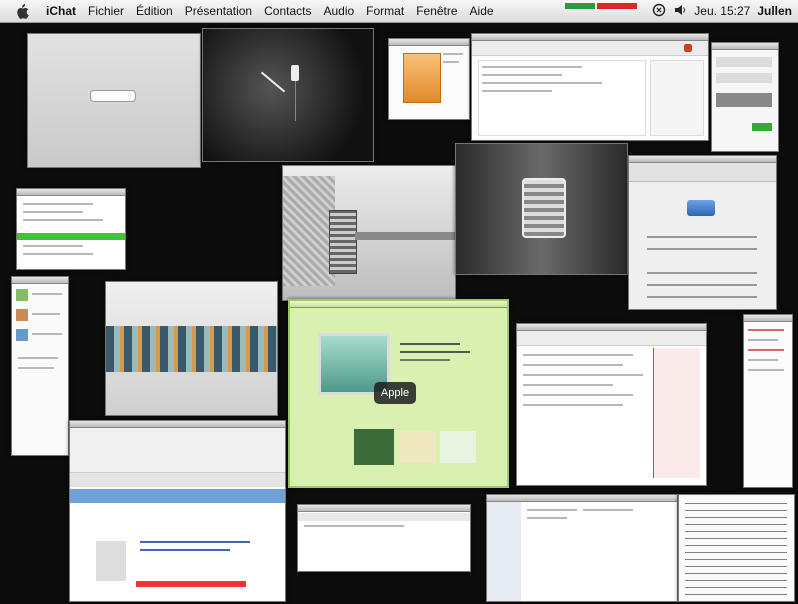 This screenshot has height=604, width=798. What do you see at coordinates (177, 496) in the screenshot?
I see `page-header` at bounding box center [177, 496].